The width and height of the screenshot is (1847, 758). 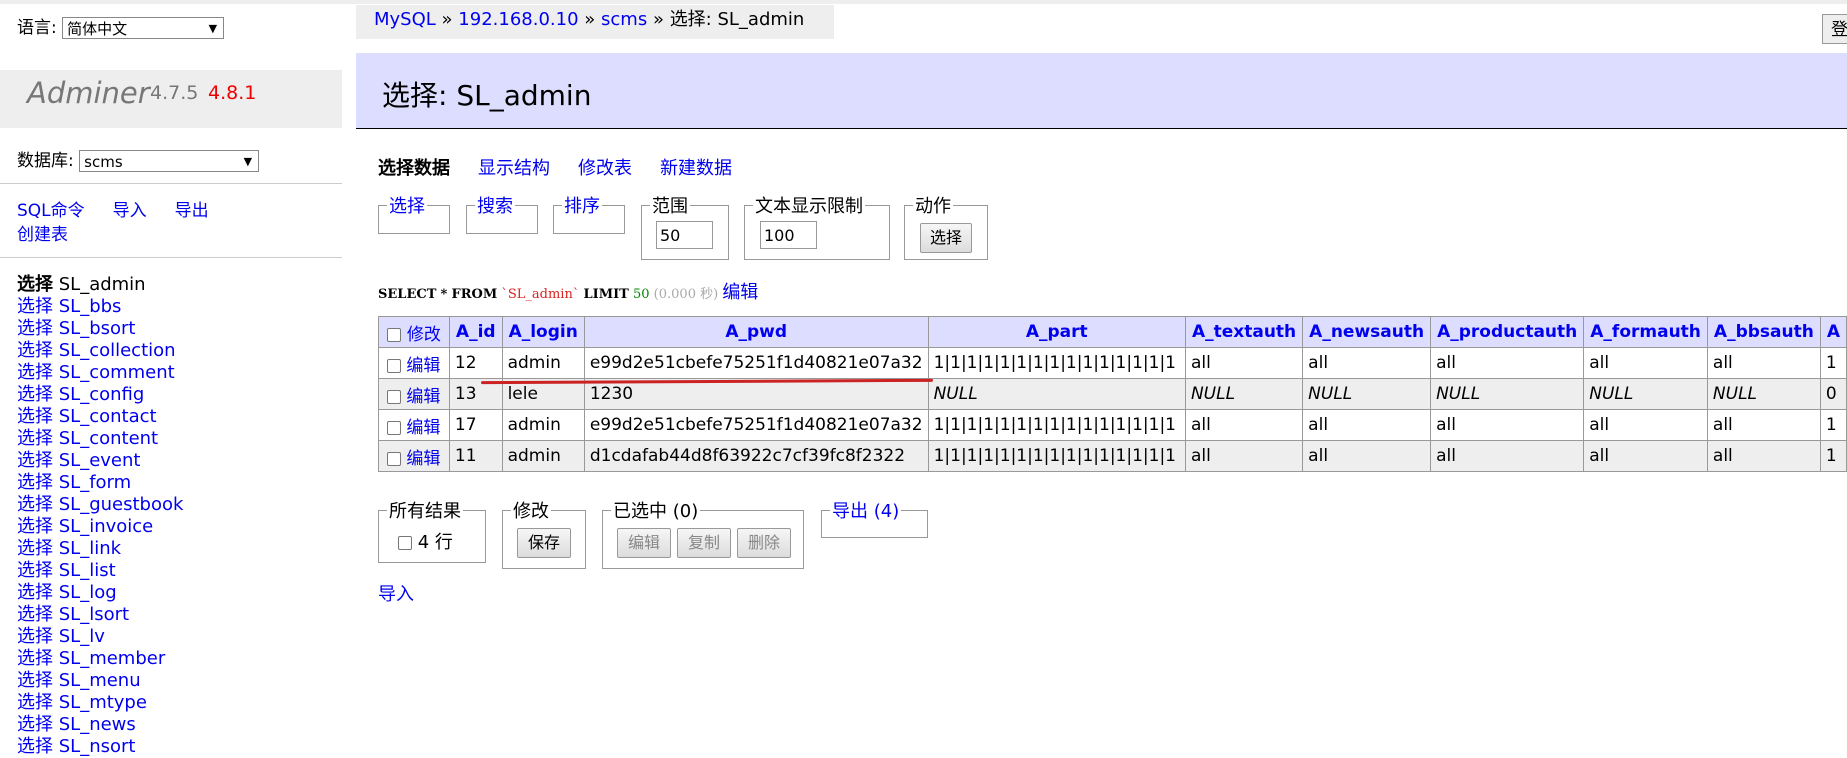 I want to click on column-header: A_part, so click(x=1056, y=332).